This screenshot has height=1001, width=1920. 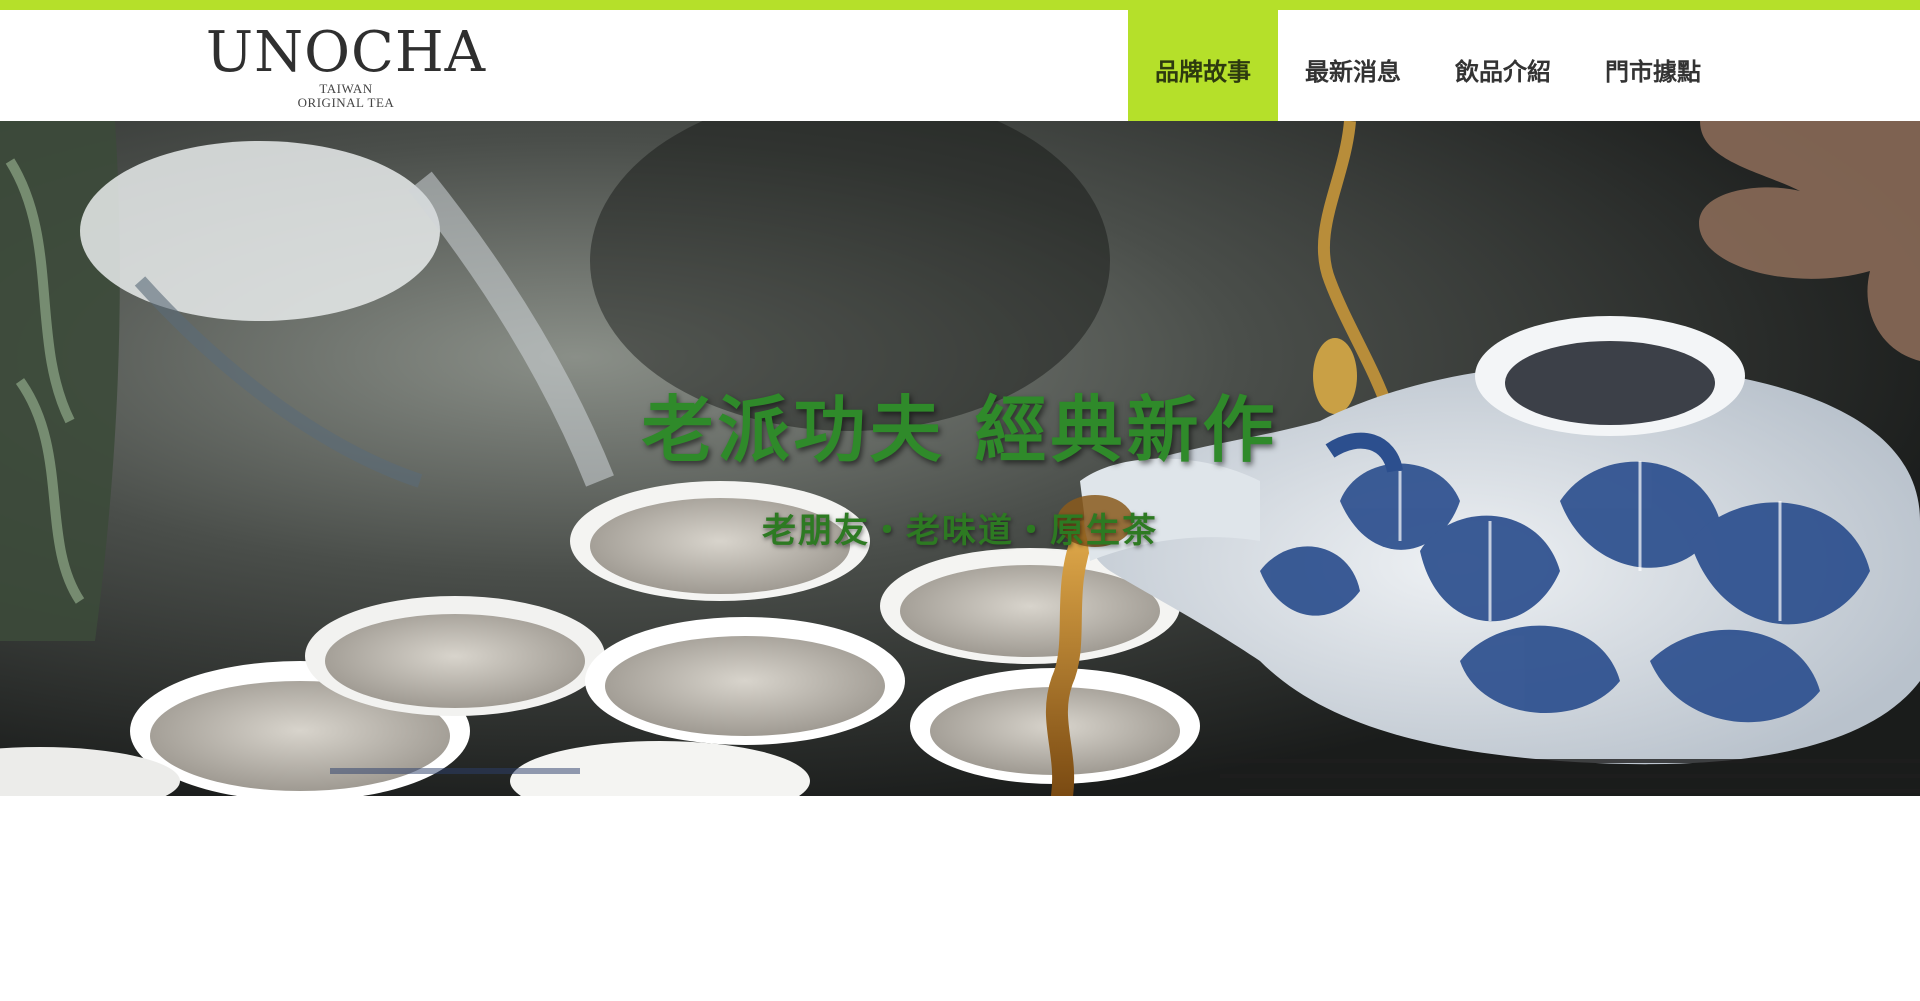 What do you see at coordinates (346, 52) in the screenshot?
I see `brand-name: UNOCHA` at bounding box center [346, 52].